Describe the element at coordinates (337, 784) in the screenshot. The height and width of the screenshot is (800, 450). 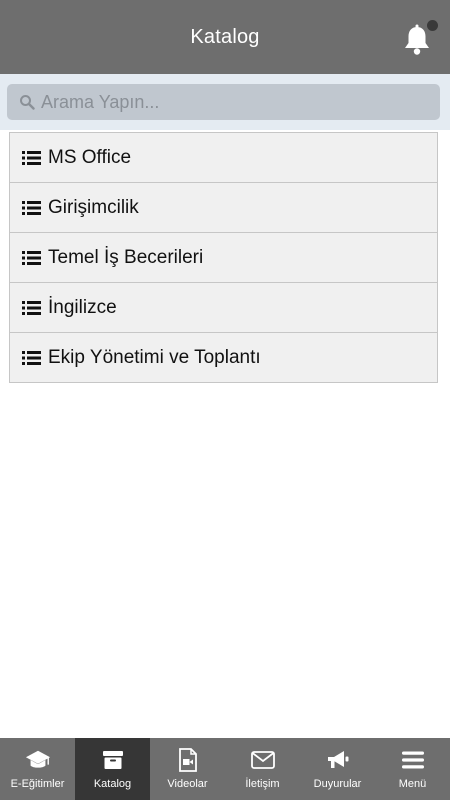
I see `tab-label: Duyurular` at that location.